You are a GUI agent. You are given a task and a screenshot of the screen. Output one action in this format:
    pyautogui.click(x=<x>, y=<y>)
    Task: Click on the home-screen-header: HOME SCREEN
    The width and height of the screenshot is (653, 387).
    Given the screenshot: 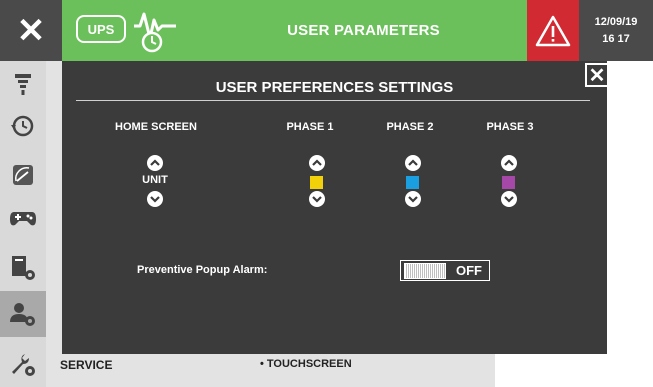 What is the action you would take?
    pyautogui.click(x=156, y=127)
    